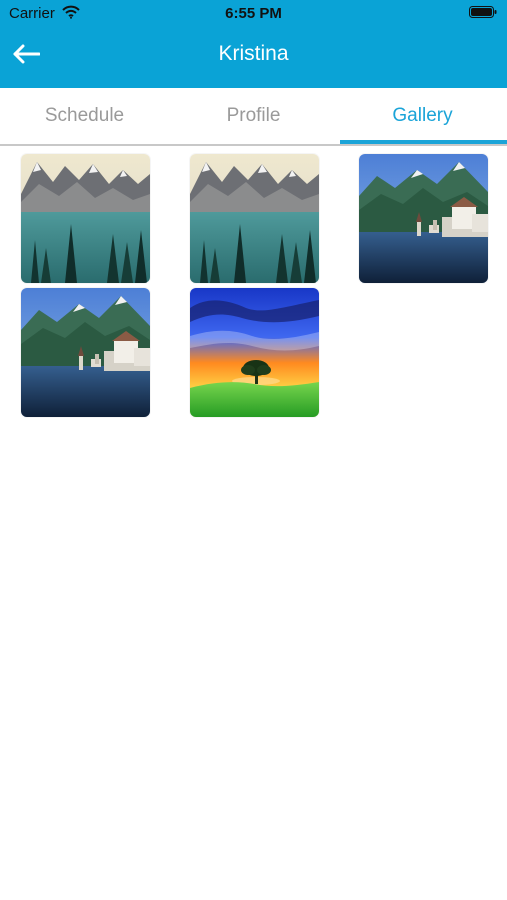 This screenshot has width=507, height=900. Describe the element at coordinates (422, 116) in the screenshot. I see `tab-gallery: Gallery` at that location.